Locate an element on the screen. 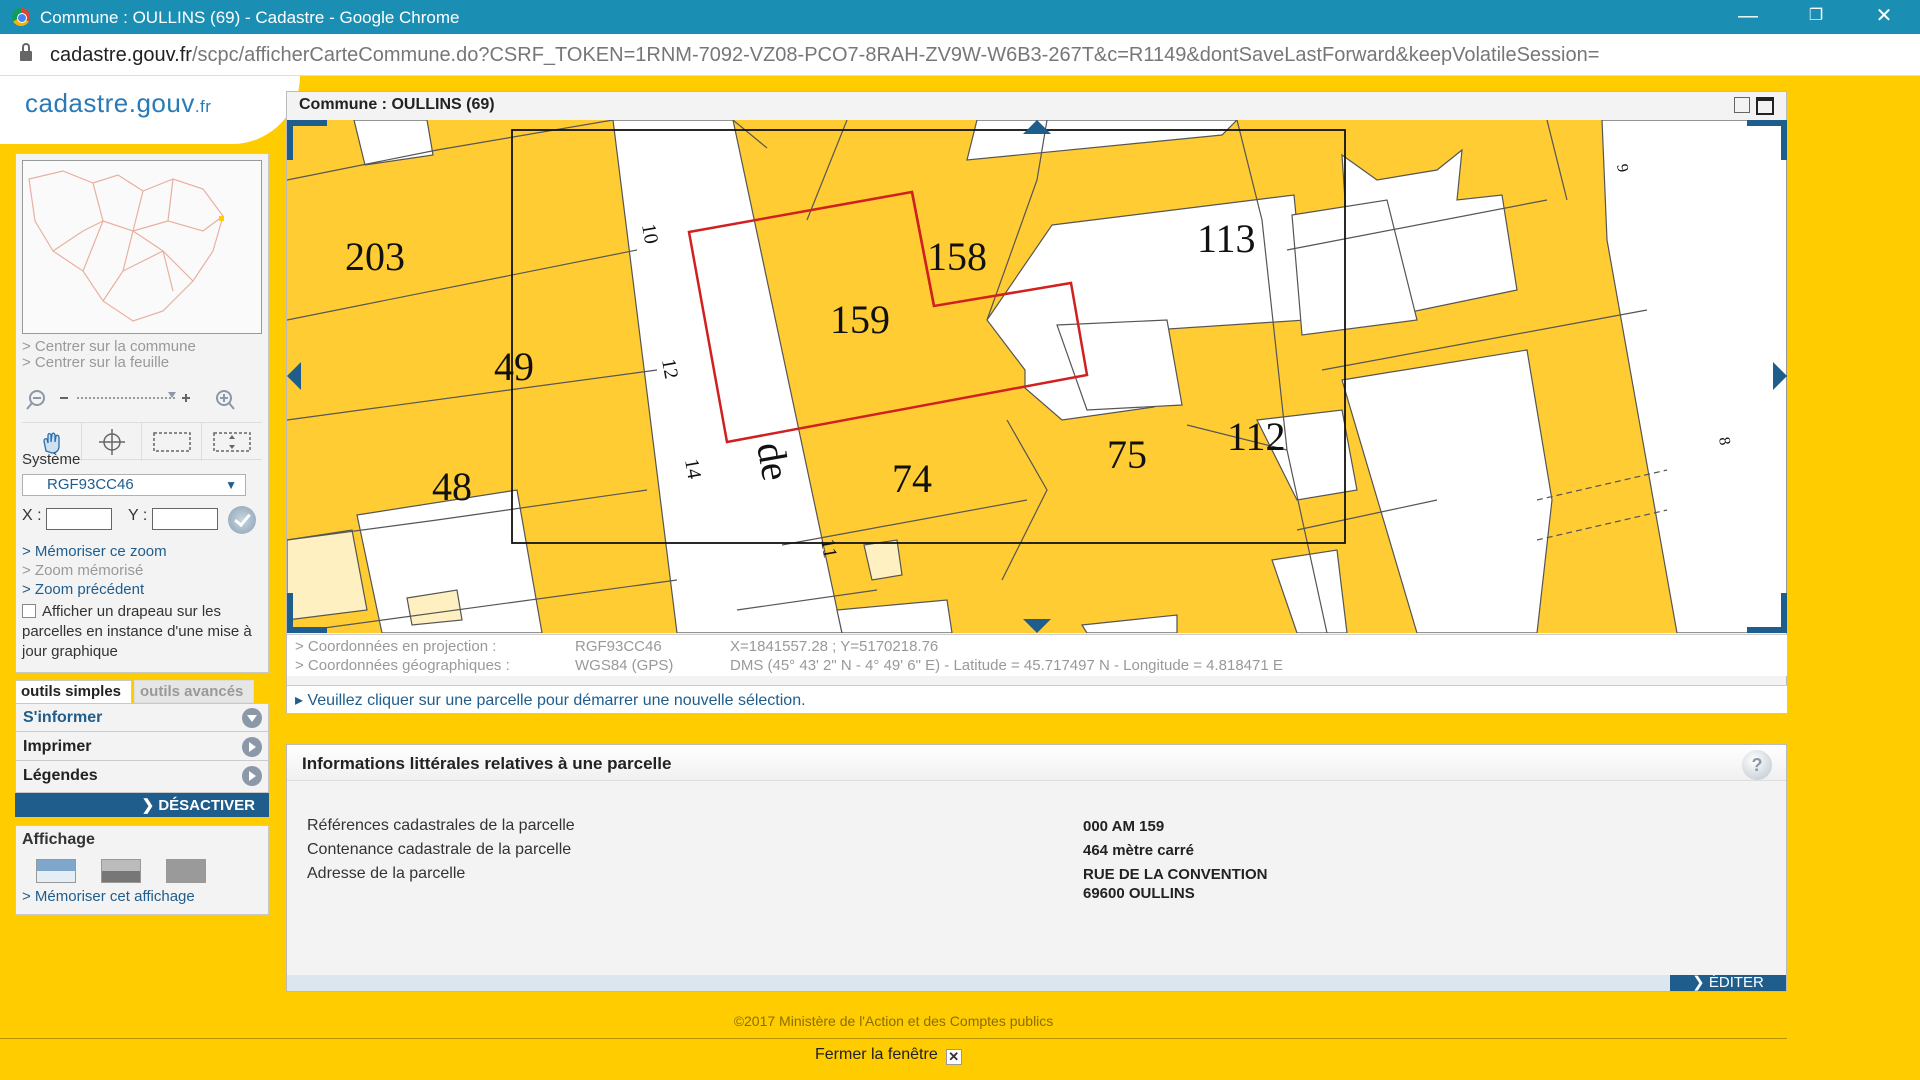 Image resolution: width=1920 pixels, height=1080 pixels. systeme-label: Système is located at coordinates (51, 459).